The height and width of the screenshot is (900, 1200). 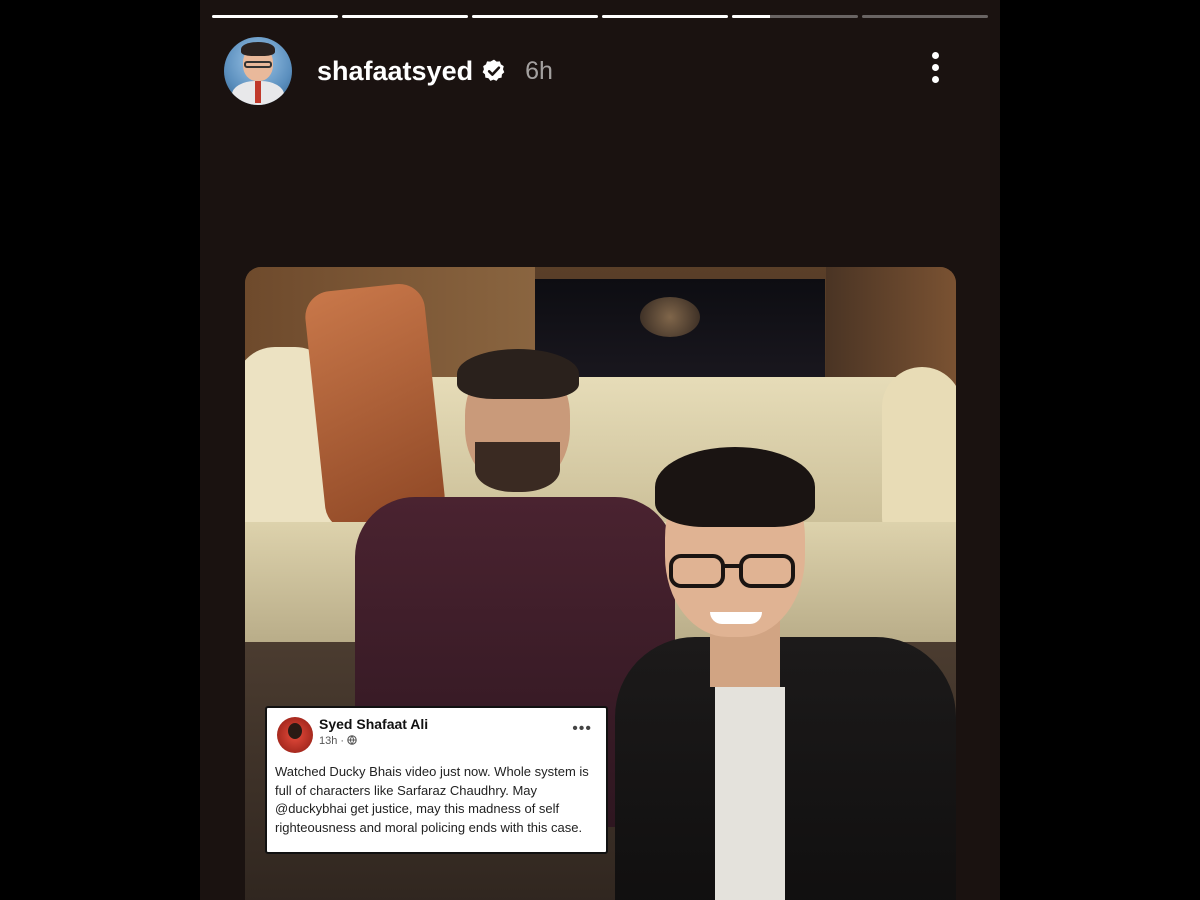 What do you see at coordinates (395, 71) in the screenshot?
I see `username: shafaatsyed` at bounding box center [395, 71].